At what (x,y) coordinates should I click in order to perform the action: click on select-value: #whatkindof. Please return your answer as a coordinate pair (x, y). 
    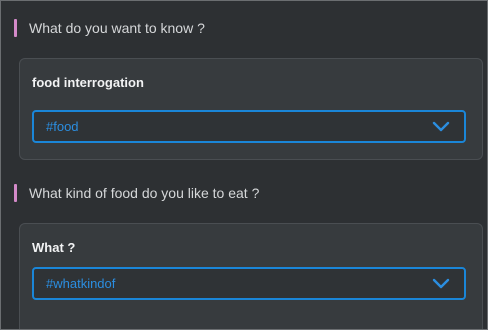
    Looking at the image, I should click on (81, 283).